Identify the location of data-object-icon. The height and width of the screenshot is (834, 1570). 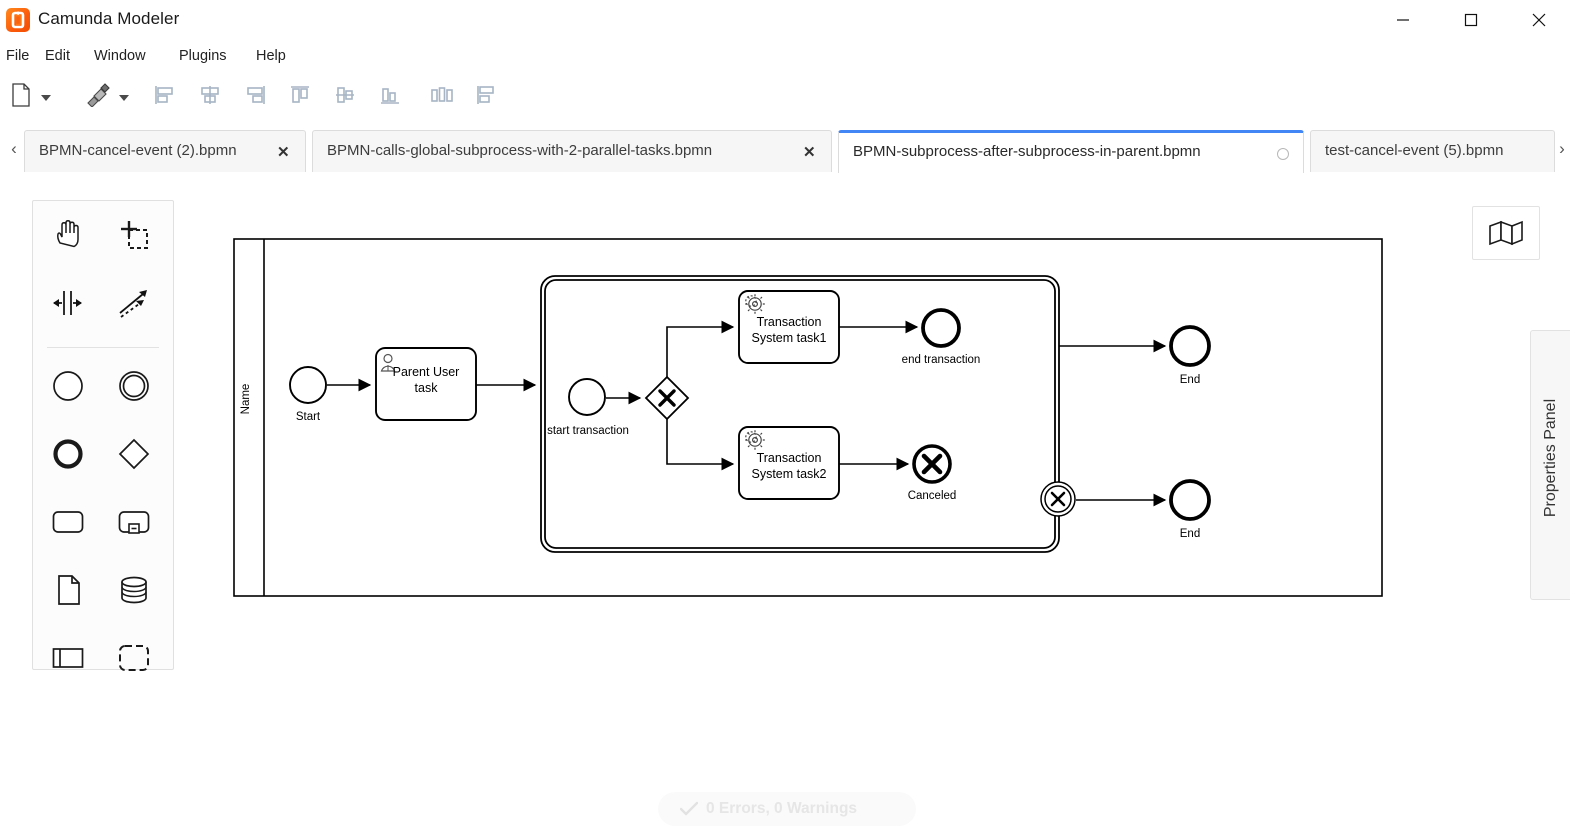
(69, 590).